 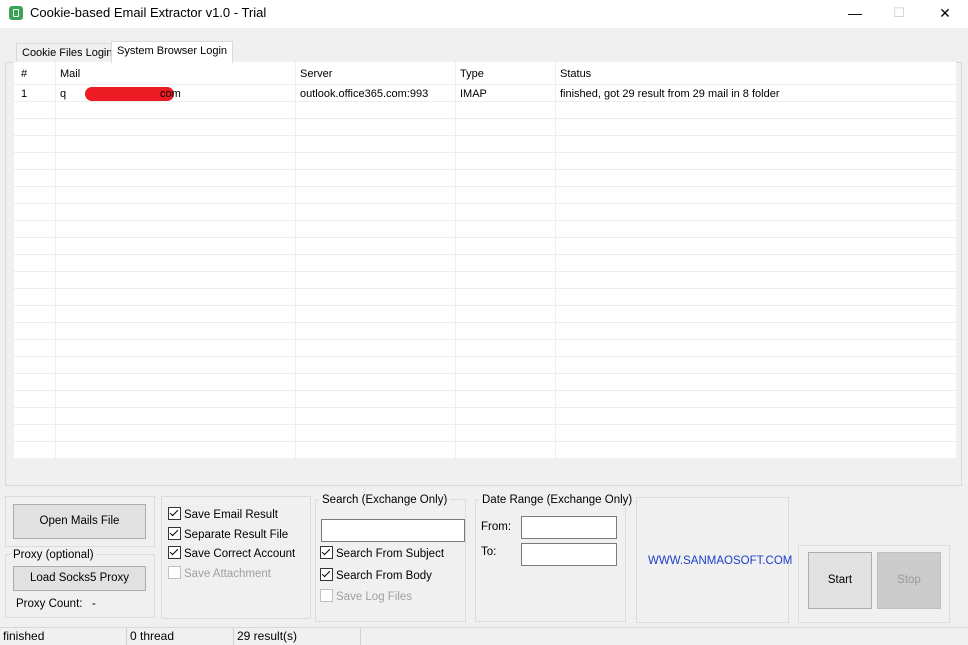 I want to click on separate-result-file-checkbox: Separate Result File, so click(x=228, y=535).